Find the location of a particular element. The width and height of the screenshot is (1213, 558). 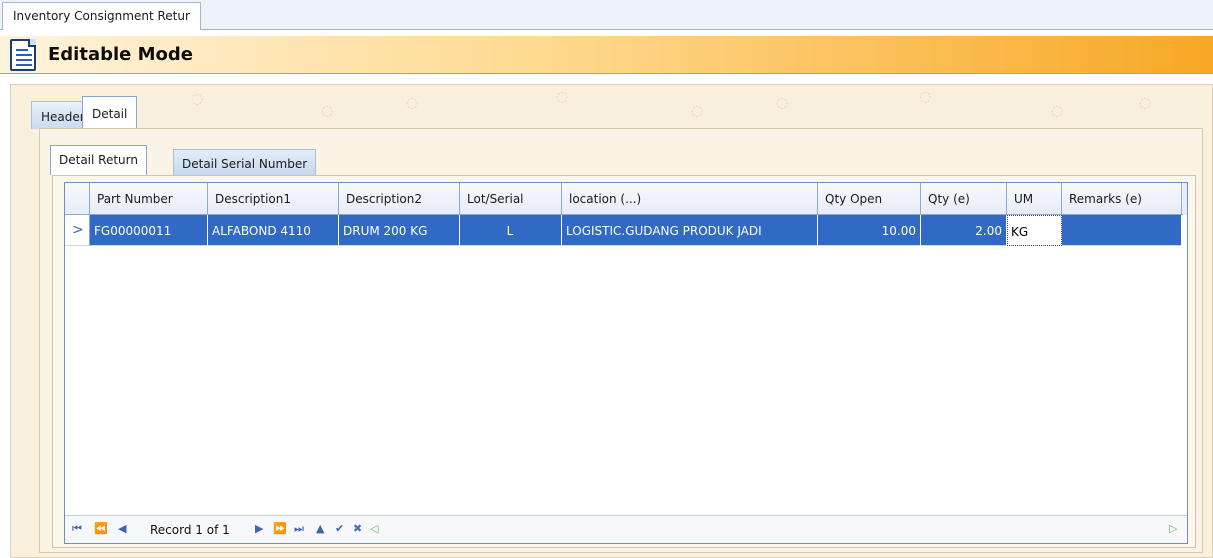

column-header-description2: Description2 is located at coordinates (399, 199).